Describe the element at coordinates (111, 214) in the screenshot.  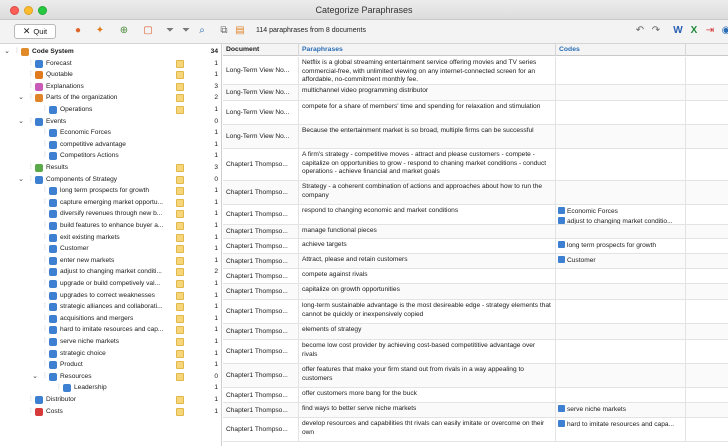
I see `tree-item: ⋮ diversify revenues through new b... 1` at that location.